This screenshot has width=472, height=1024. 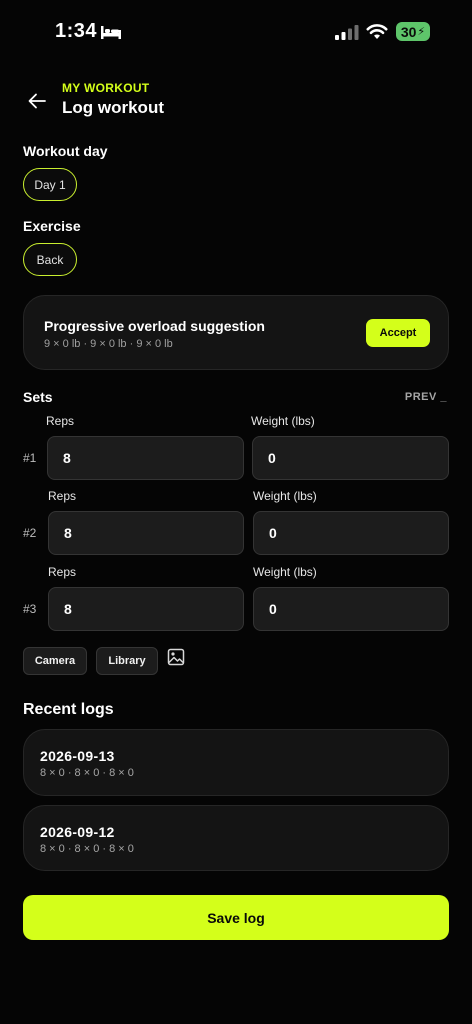 What do you see at coordinates (68, 709) in the screenshot?
I see `recent-logs-title: Recent logs` at bounding box center [68, 709].